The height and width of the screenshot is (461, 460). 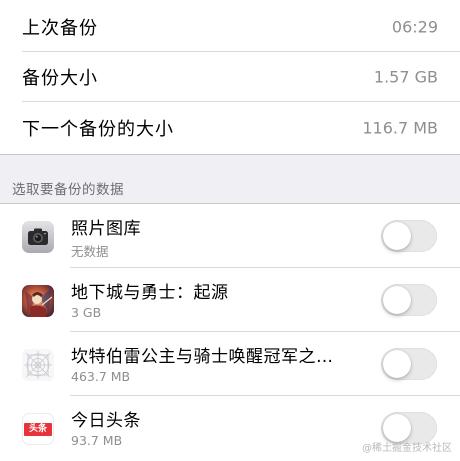 What do you see at coordinates (98, 129) in the screenshot?
I see `next-backup-size-label: 下一个备份的大小` at bounding box center [98, 129].